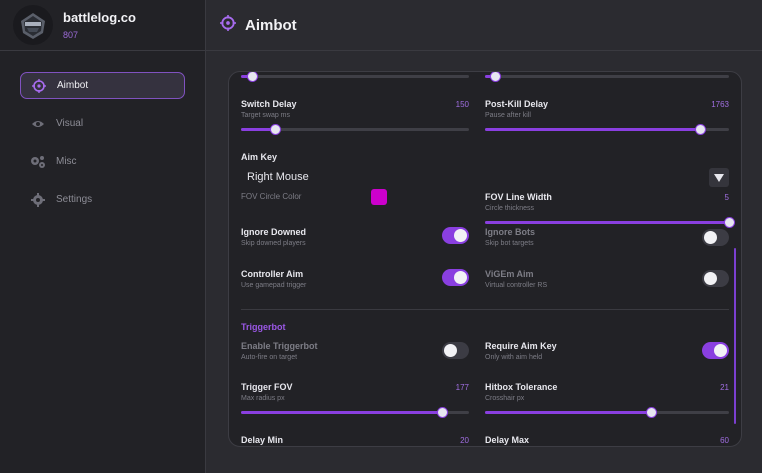 The width and height of the screenshot is (762, 473). Describe the element at coordinates (74, 199) in the screenshot. I see `sidebar-item-label: Settings` at that location.